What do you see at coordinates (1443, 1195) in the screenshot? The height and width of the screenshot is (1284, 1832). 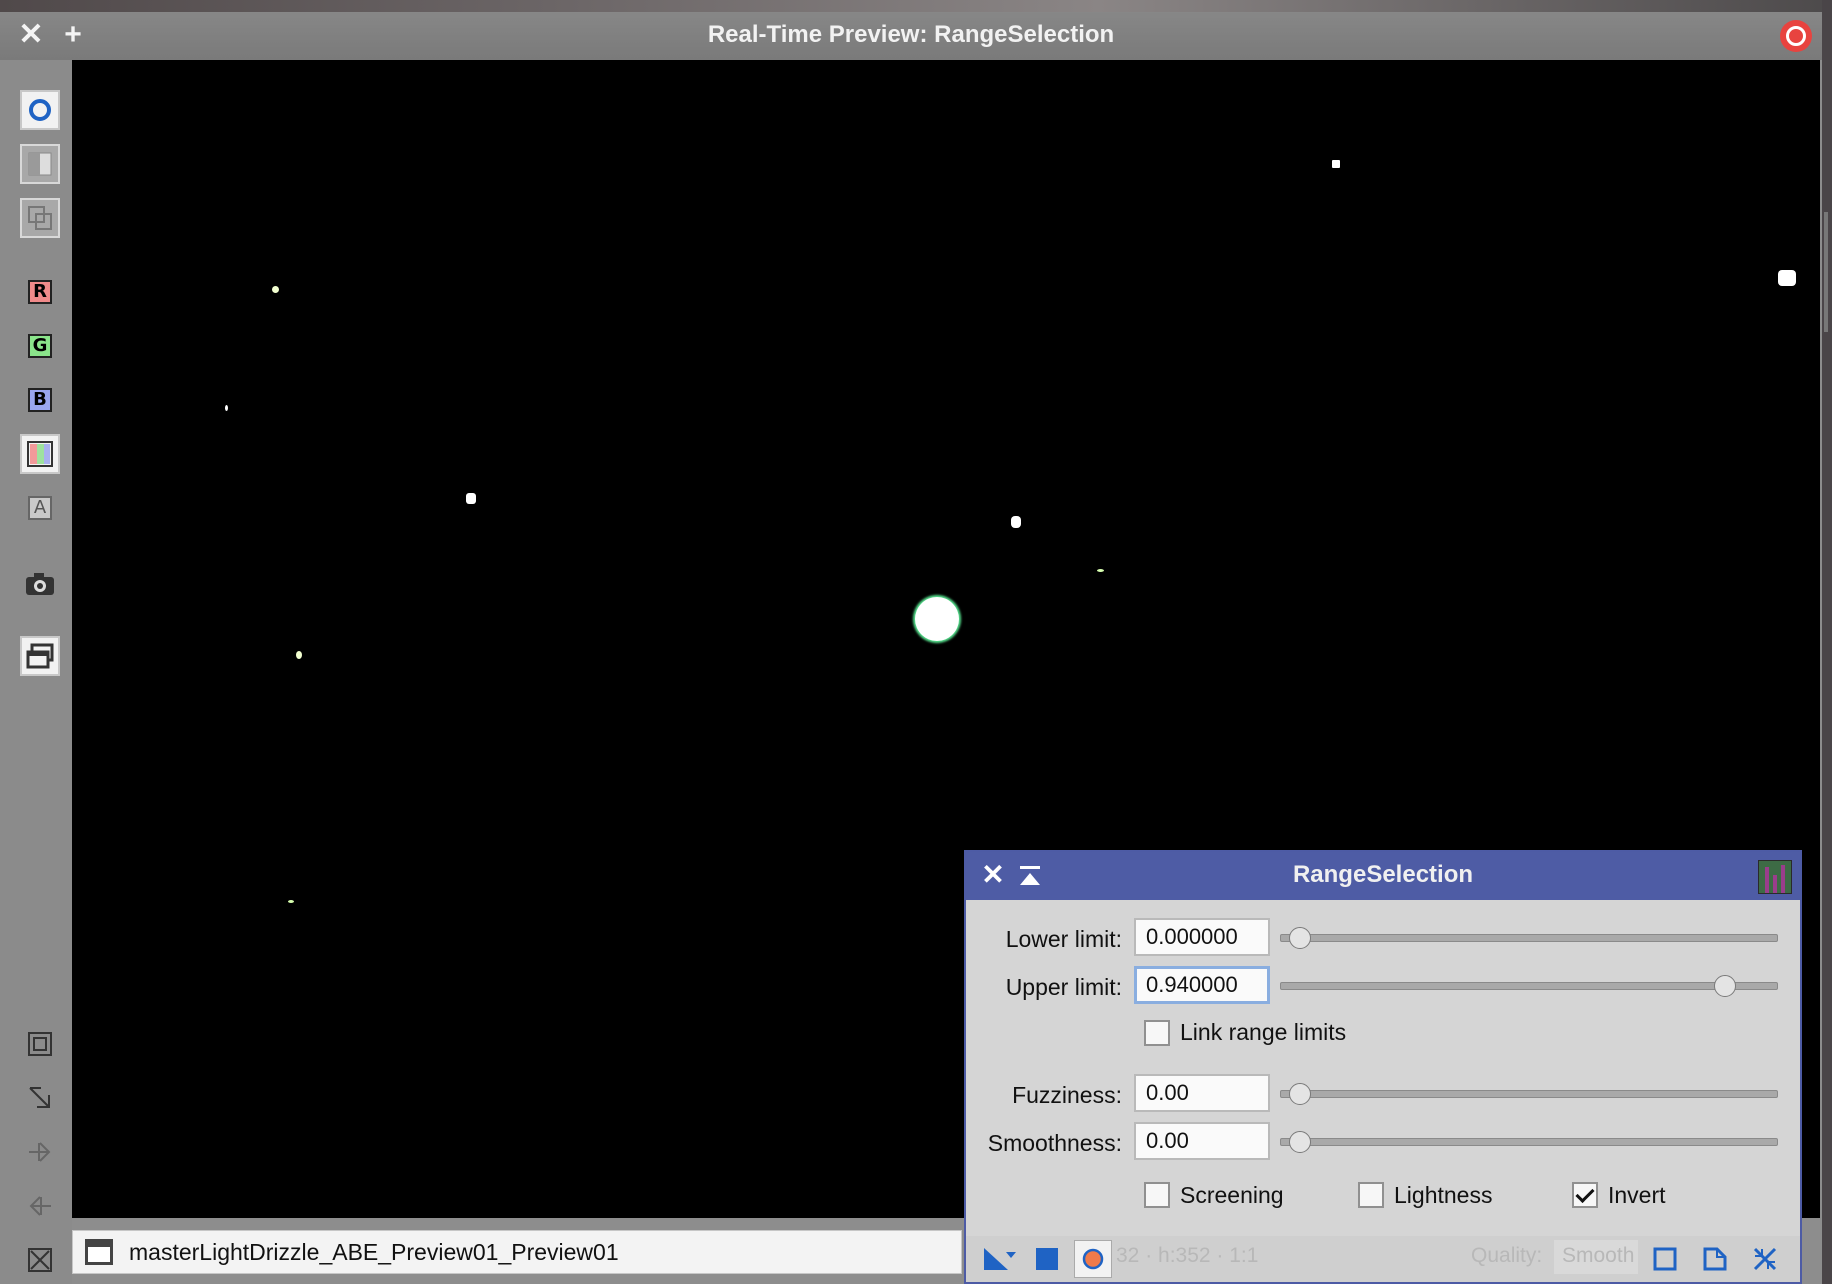 I see `lightness-label: Lightness` at bounding box center [1443, 1195].